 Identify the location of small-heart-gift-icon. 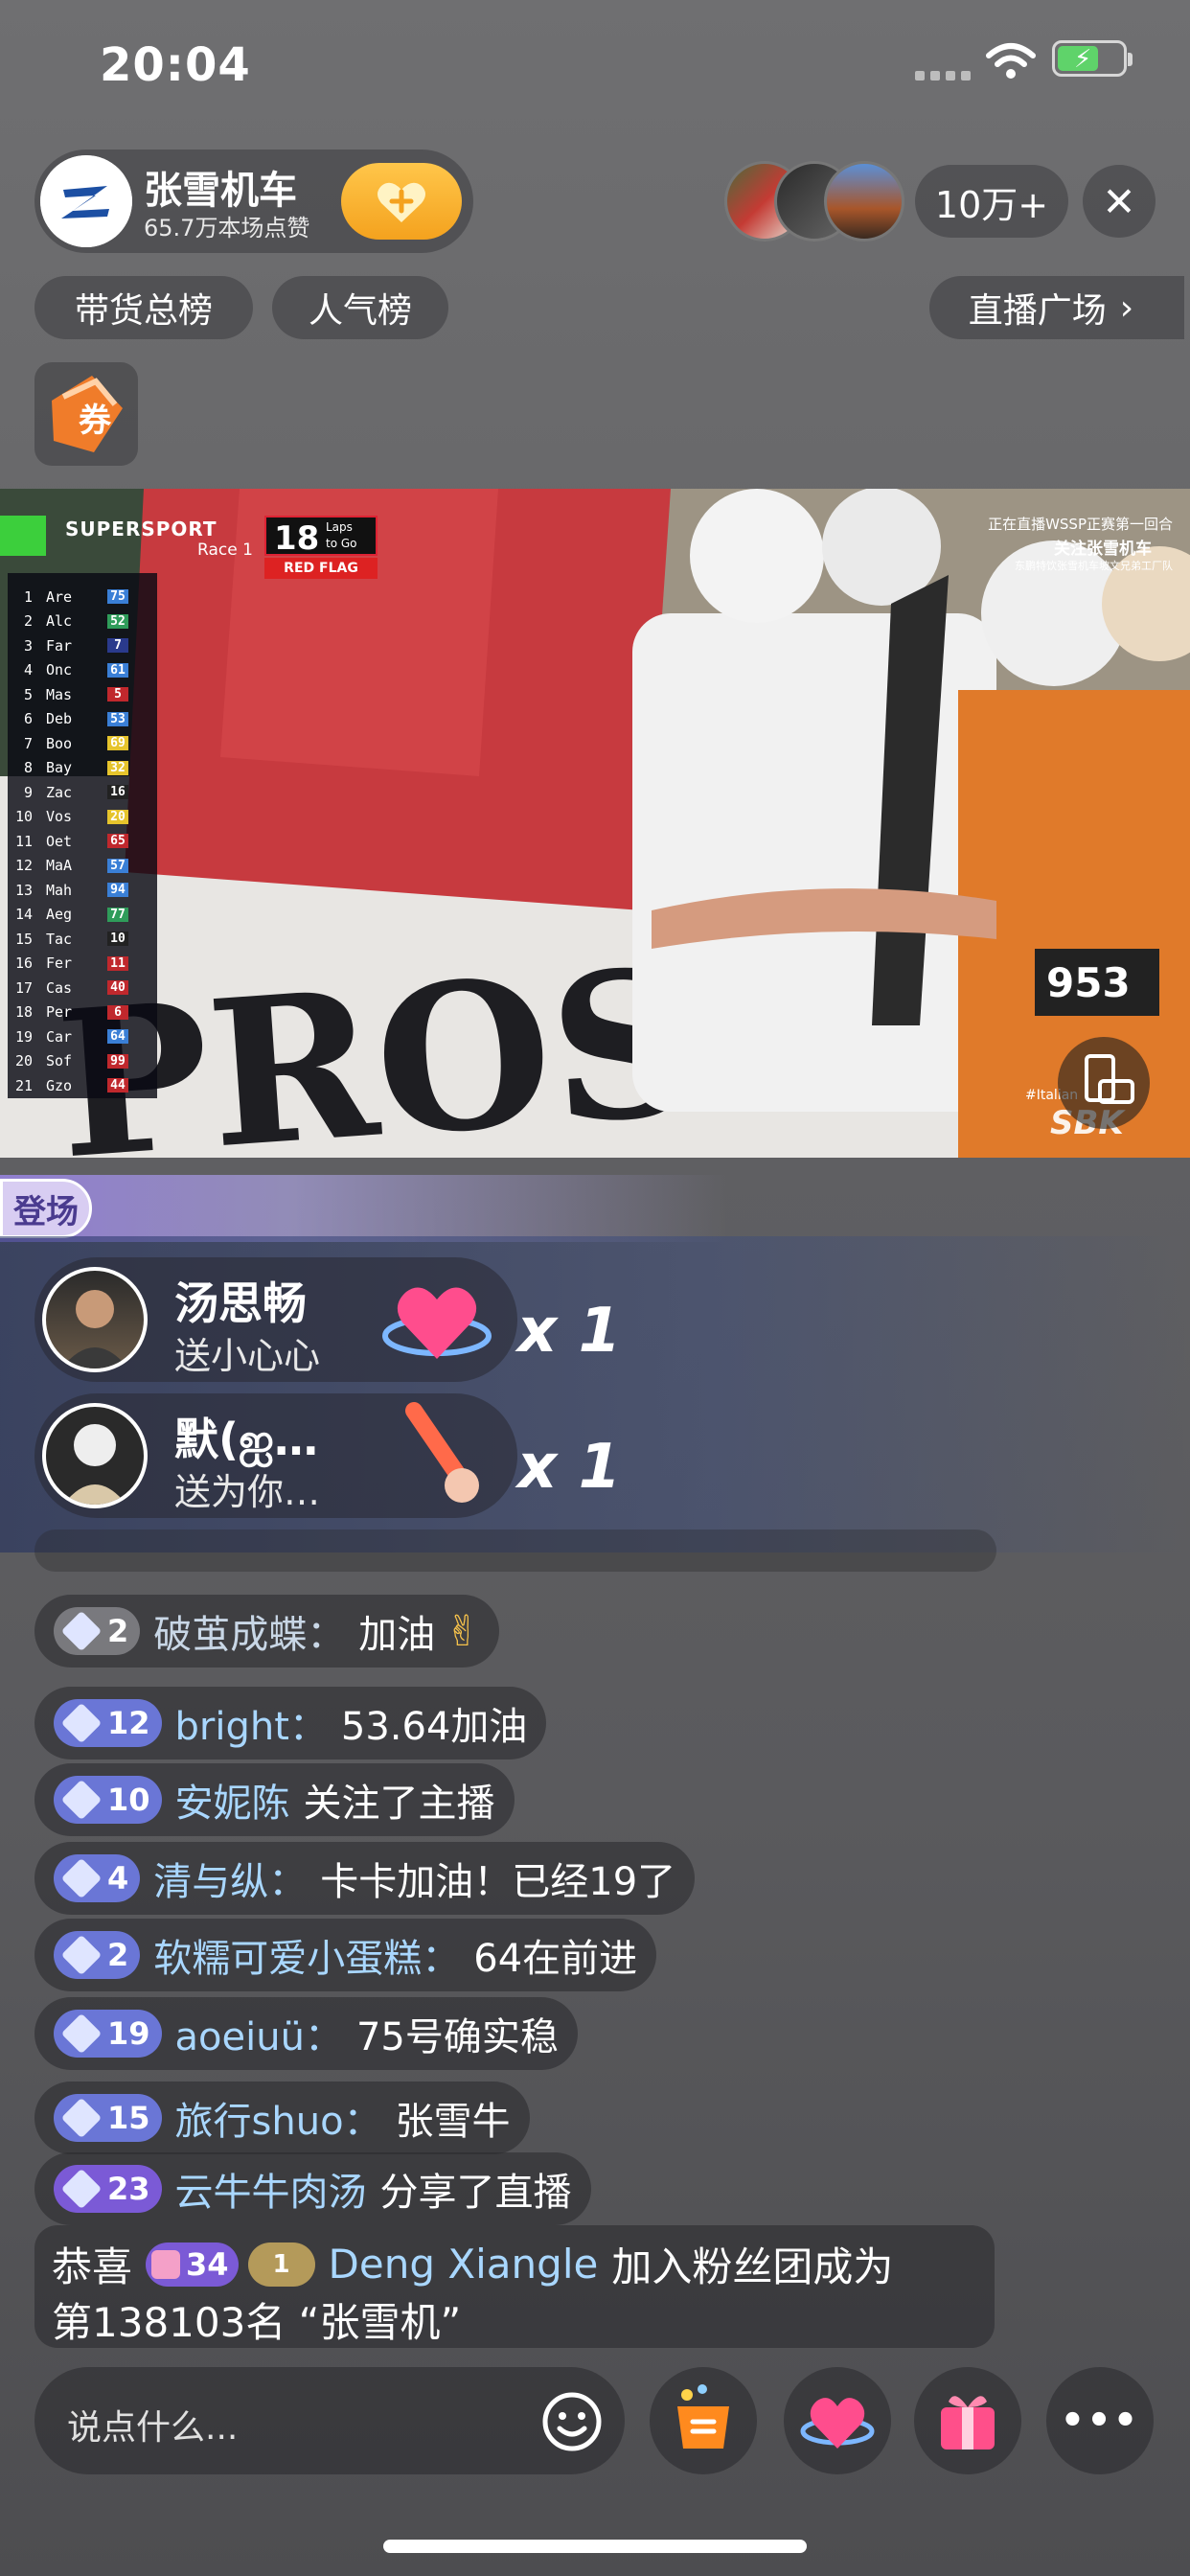
(437, 1323).